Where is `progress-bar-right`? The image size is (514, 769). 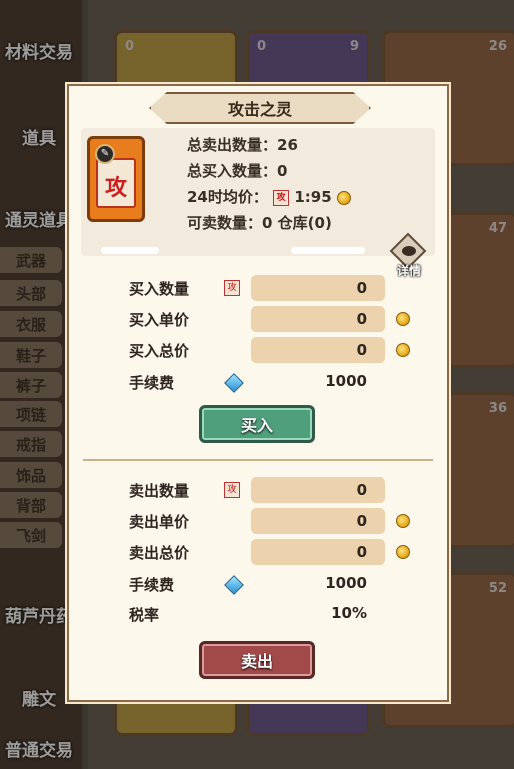
progress-bar-right is located at coordinates (328, 250).